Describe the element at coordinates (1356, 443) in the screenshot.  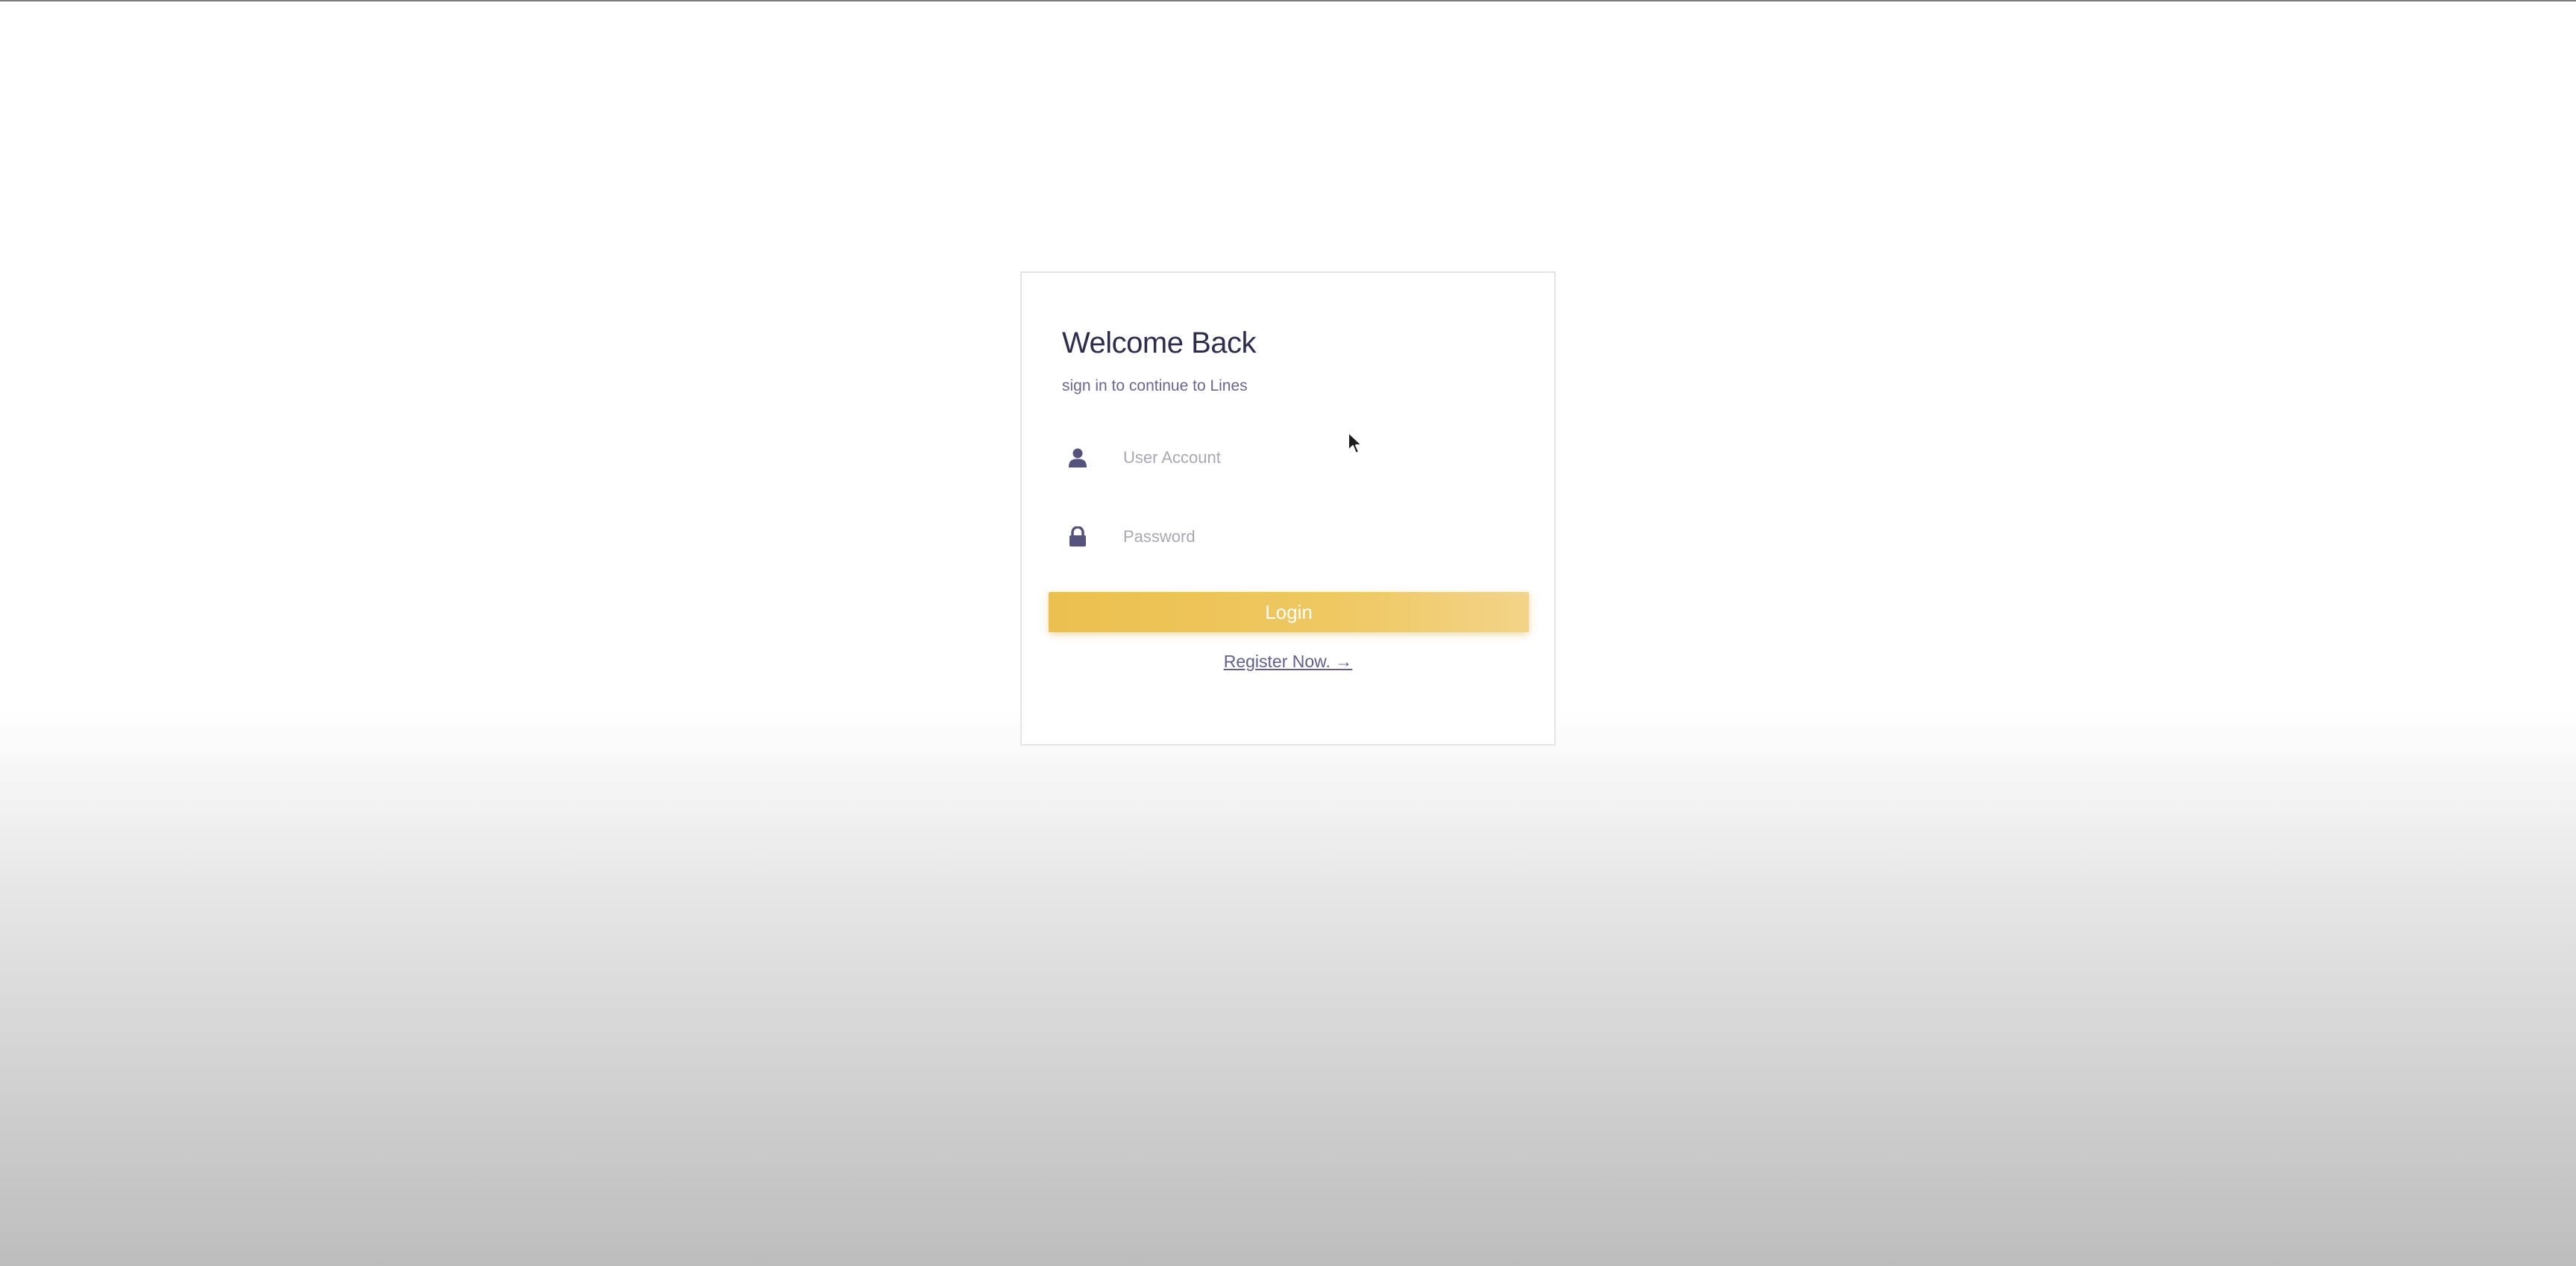
I see `mouse-cursor-icon` at that location.